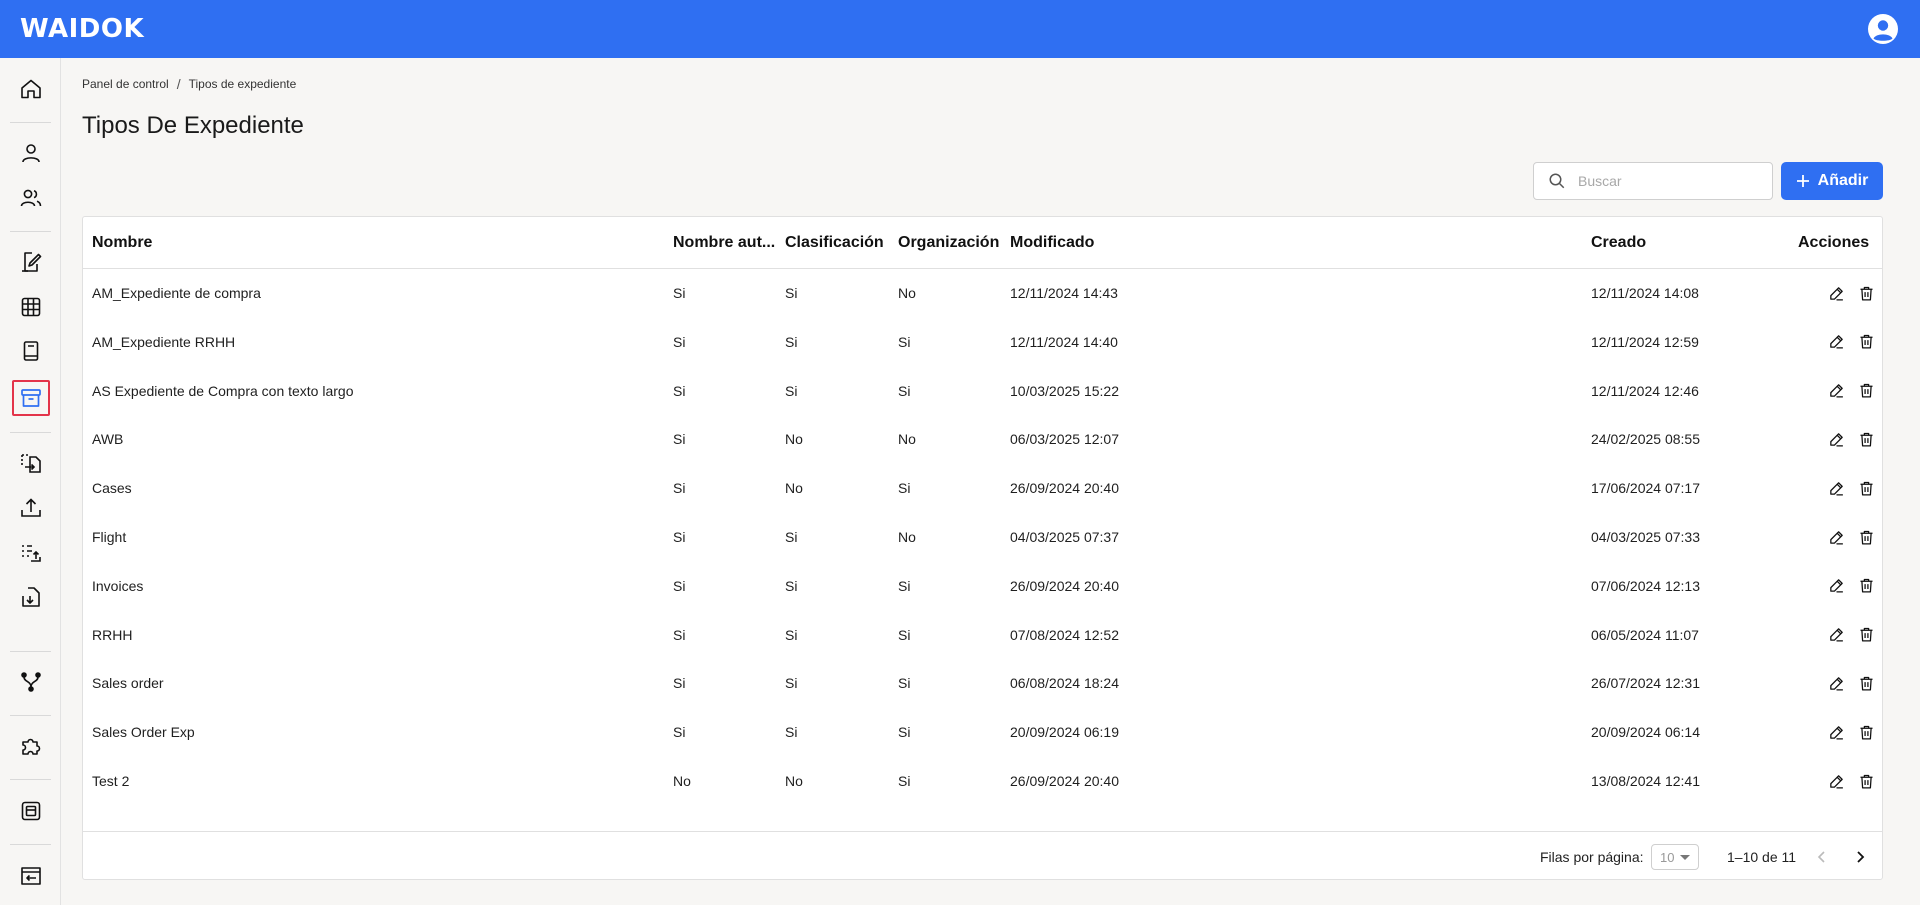 This screenshot has height=905, width=1920. I want to click on add-button-label: Añadir, so click(1843, 180).